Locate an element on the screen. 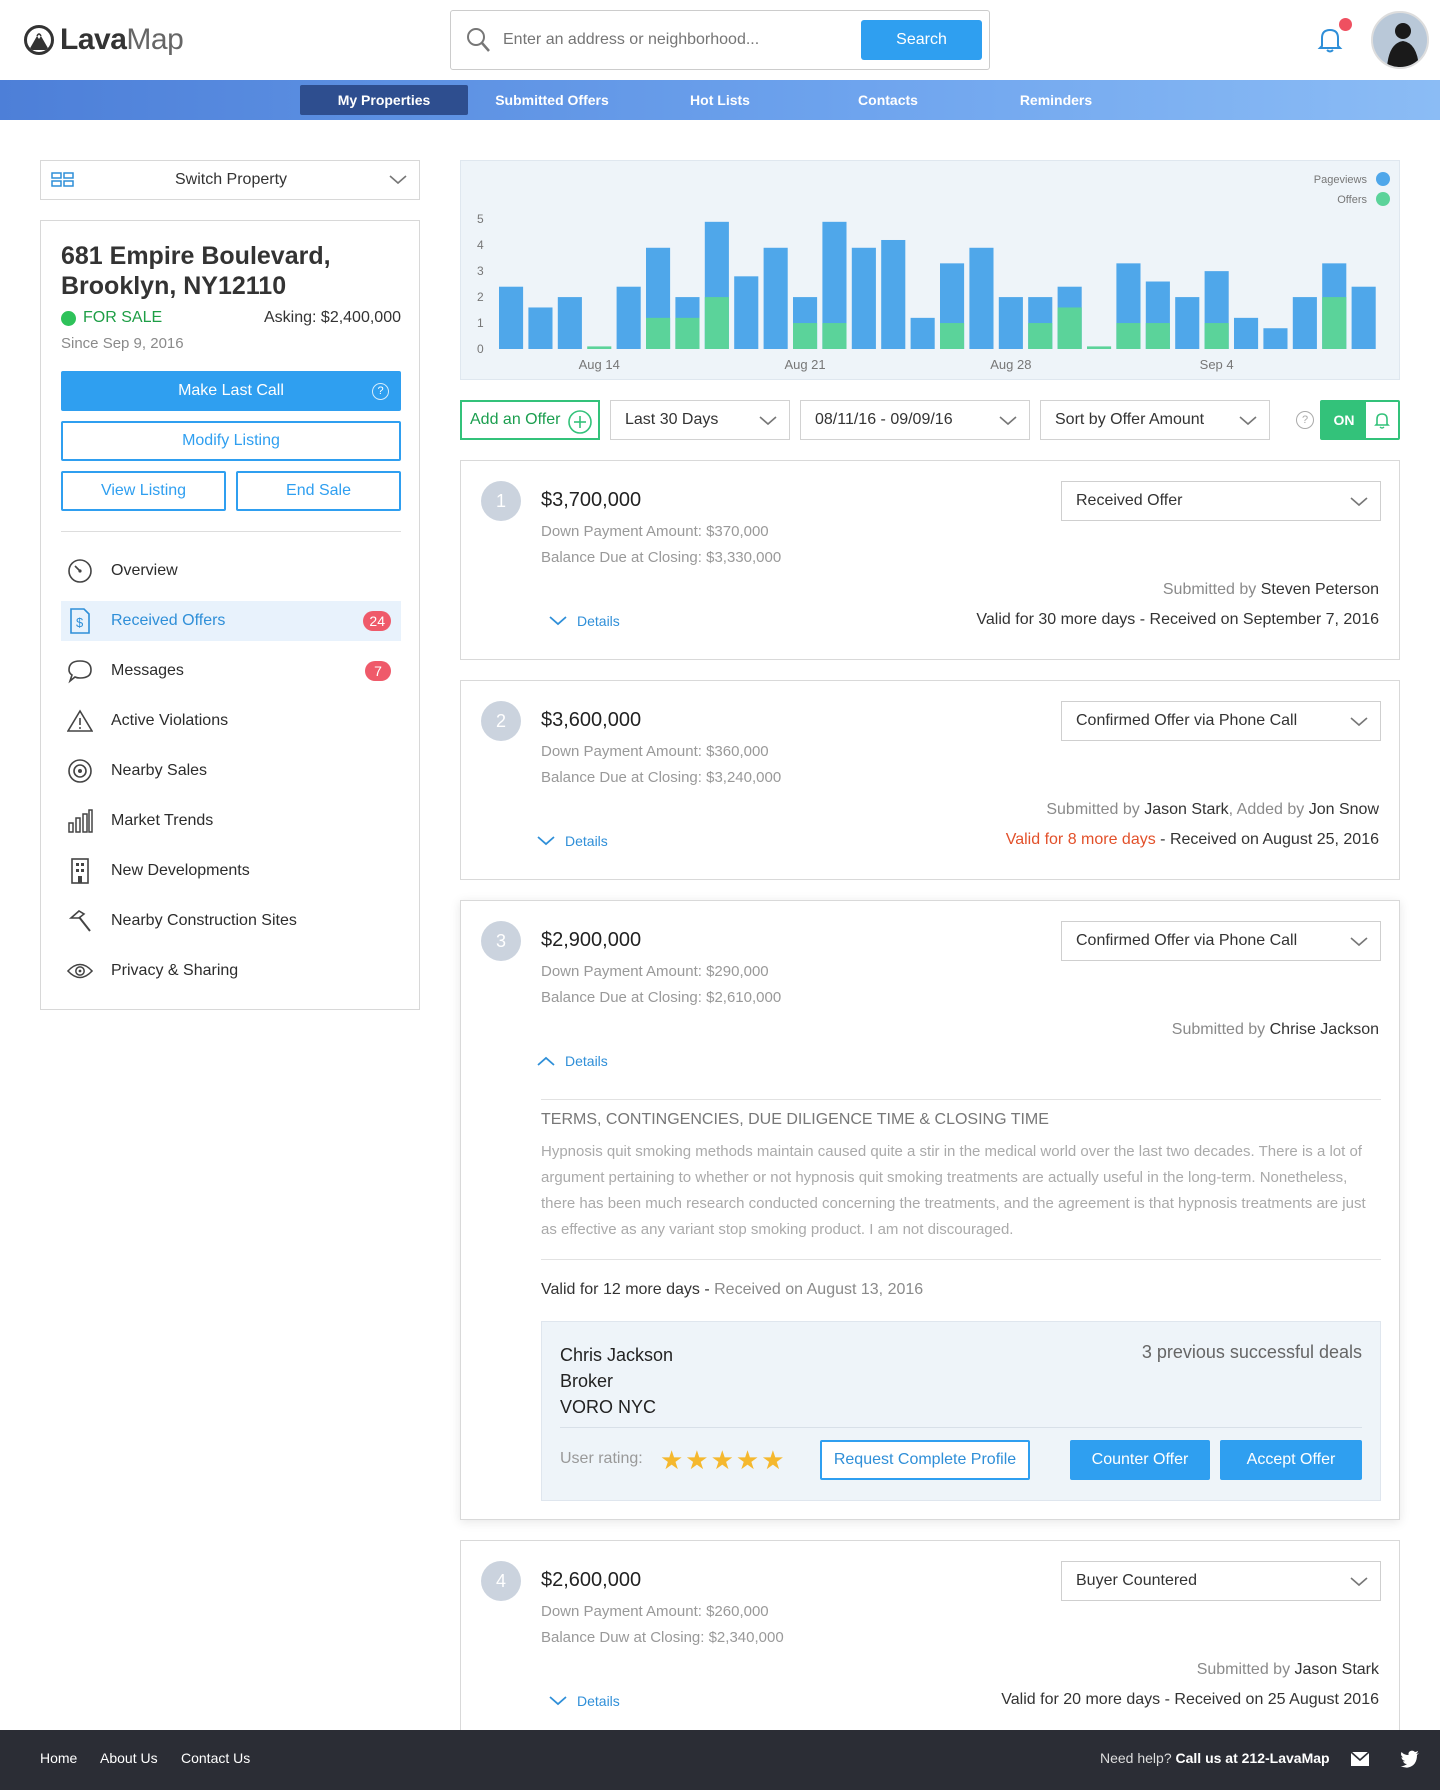 The width and height of the screenshot is (1440, 1790). menu-item-market-trends: Market Trends is located at coordinates (231, 821).